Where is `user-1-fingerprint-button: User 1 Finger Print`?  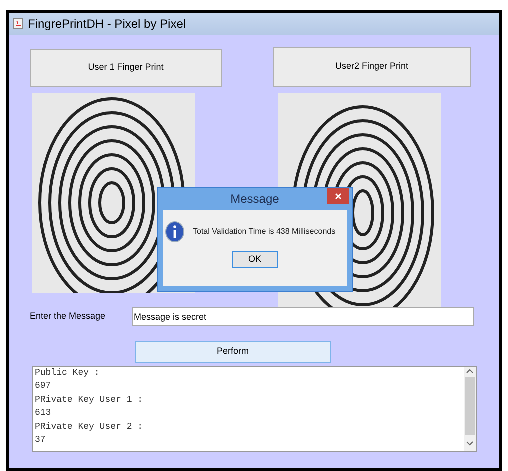 user-1-fingerprint-button: User 1 Finger Print is located at coordinates (126, 68).